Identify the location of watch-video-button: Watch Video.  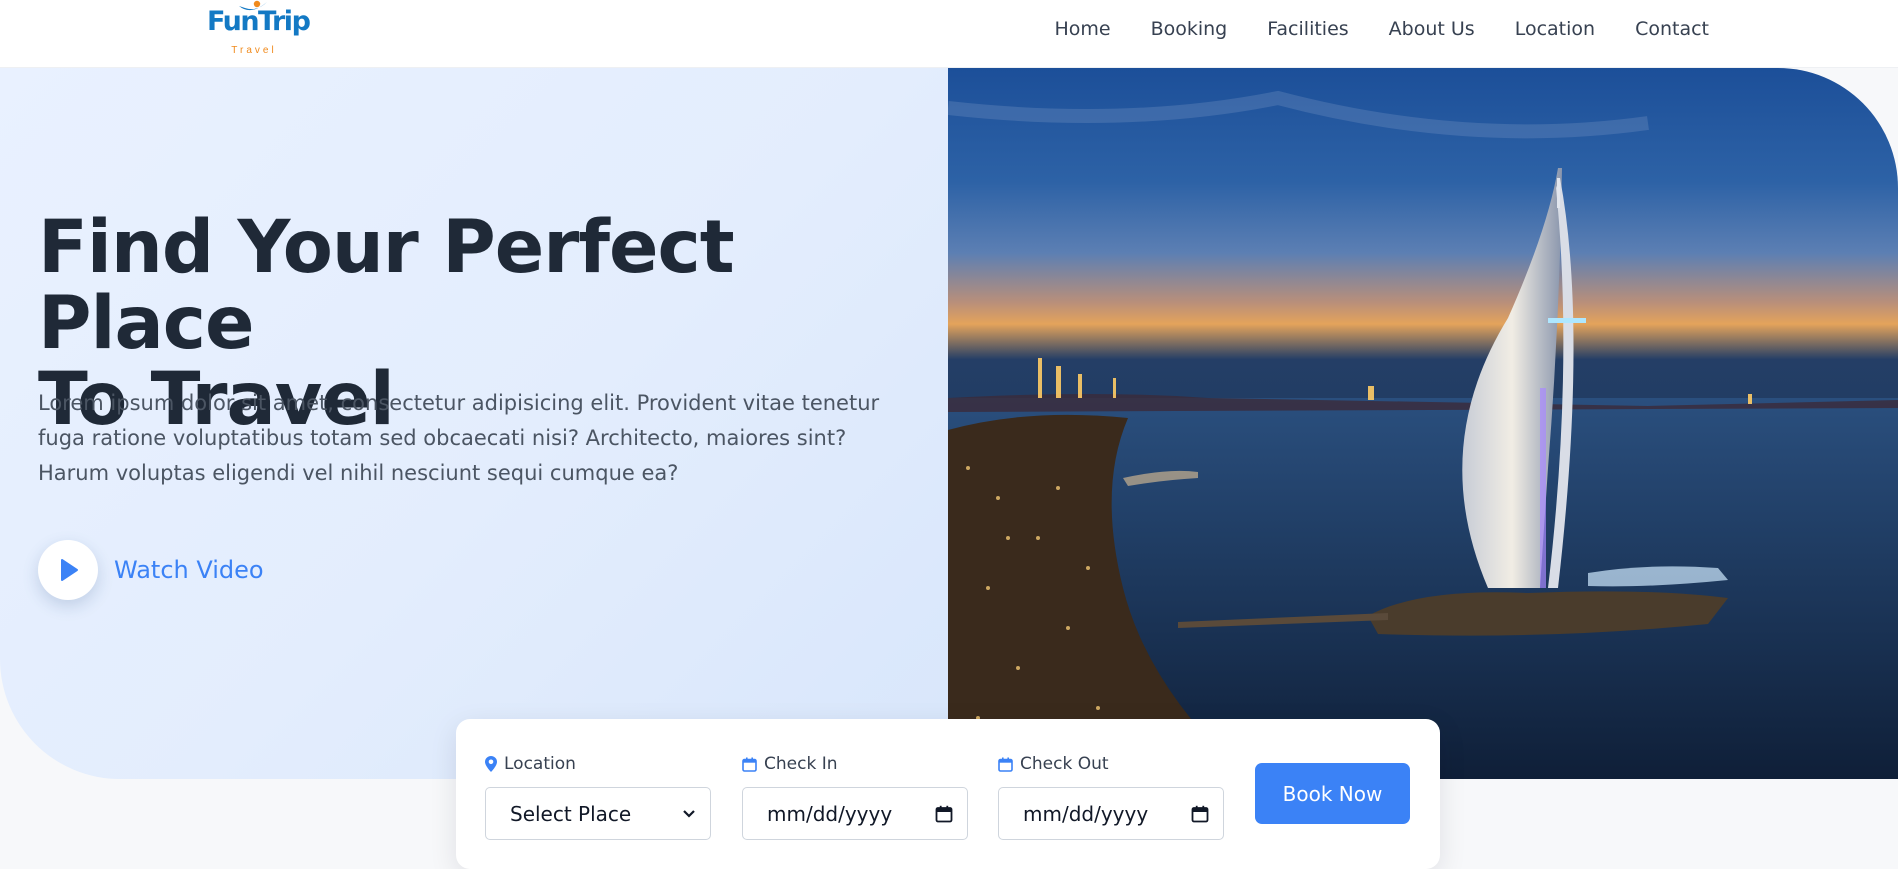
(151, 570).